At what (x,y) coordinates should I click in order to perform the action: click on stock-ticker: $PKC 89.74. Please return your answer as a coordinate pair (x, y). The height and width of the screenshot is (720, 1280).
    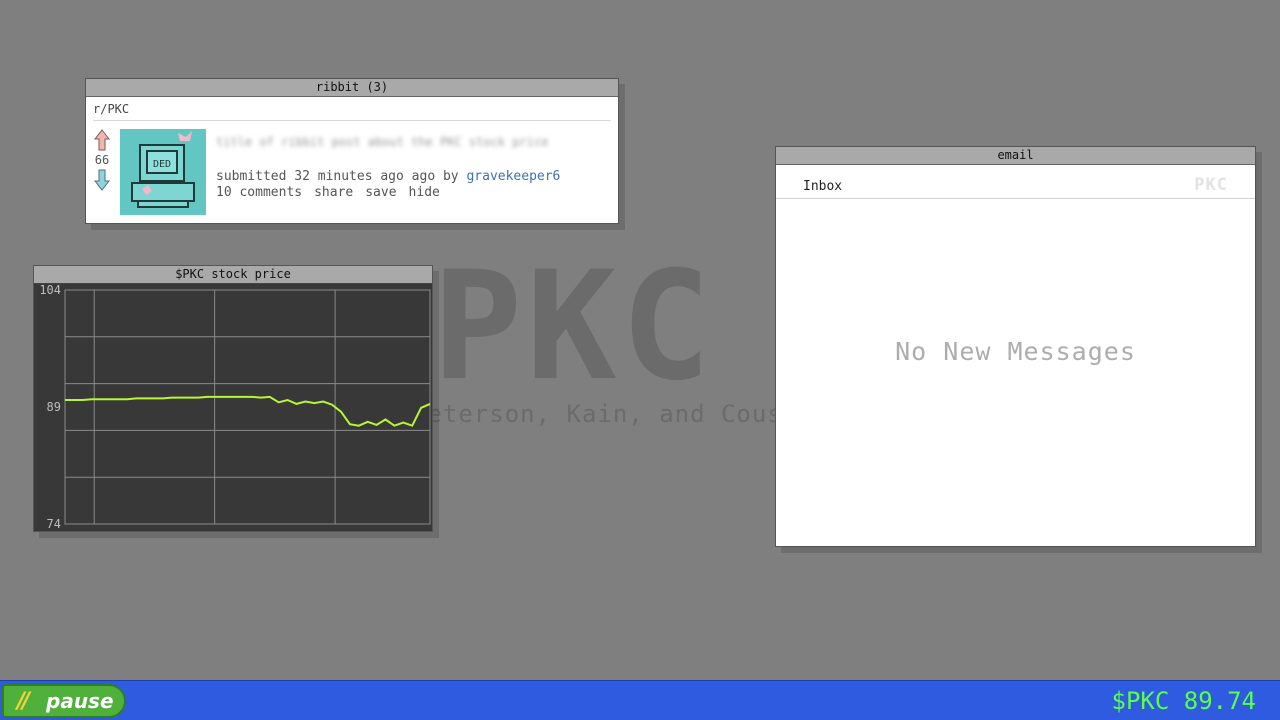
    Looking at the image, I should click on (1184, 701).